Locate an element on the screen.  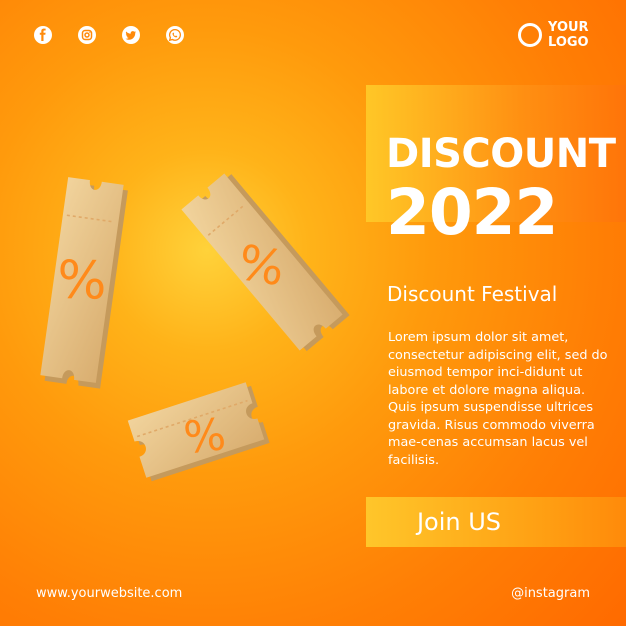
subheading: Discount Festival is located at coordinates (472, 294).